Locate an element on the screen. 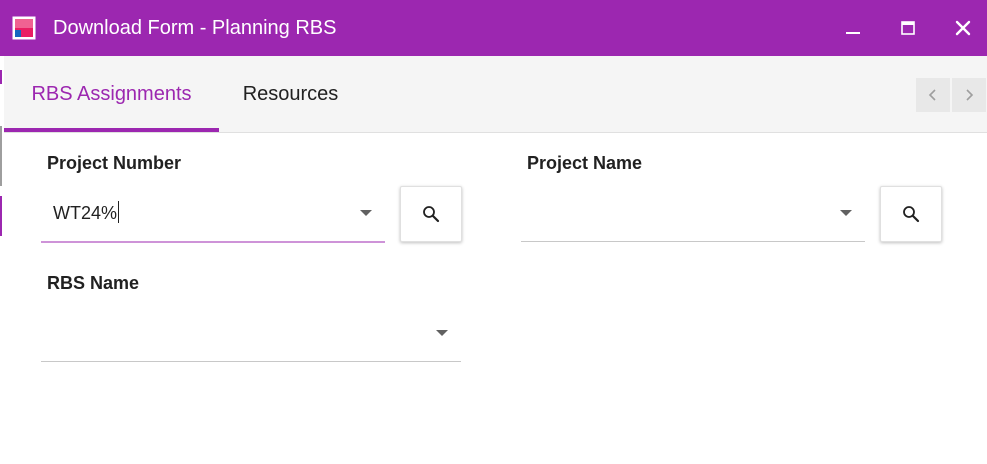  maximize-icon is located at coordinates (908, 28).